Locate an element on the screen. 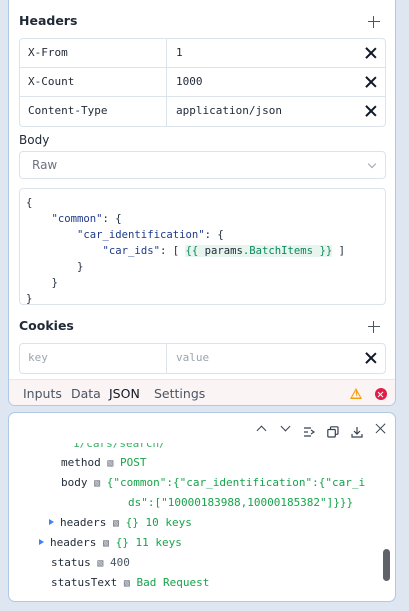 The height and width of the screenshot is (611, 409). body-type-select: Raw is located at coordinates (202, 165).